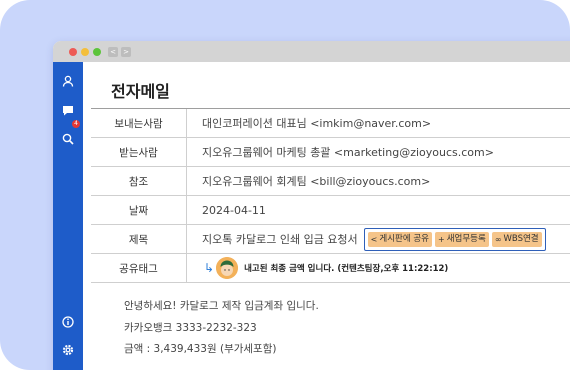 The width and height of the screenshot is (570, 370). I want to click on sidebar: 4, so click(68, 216).